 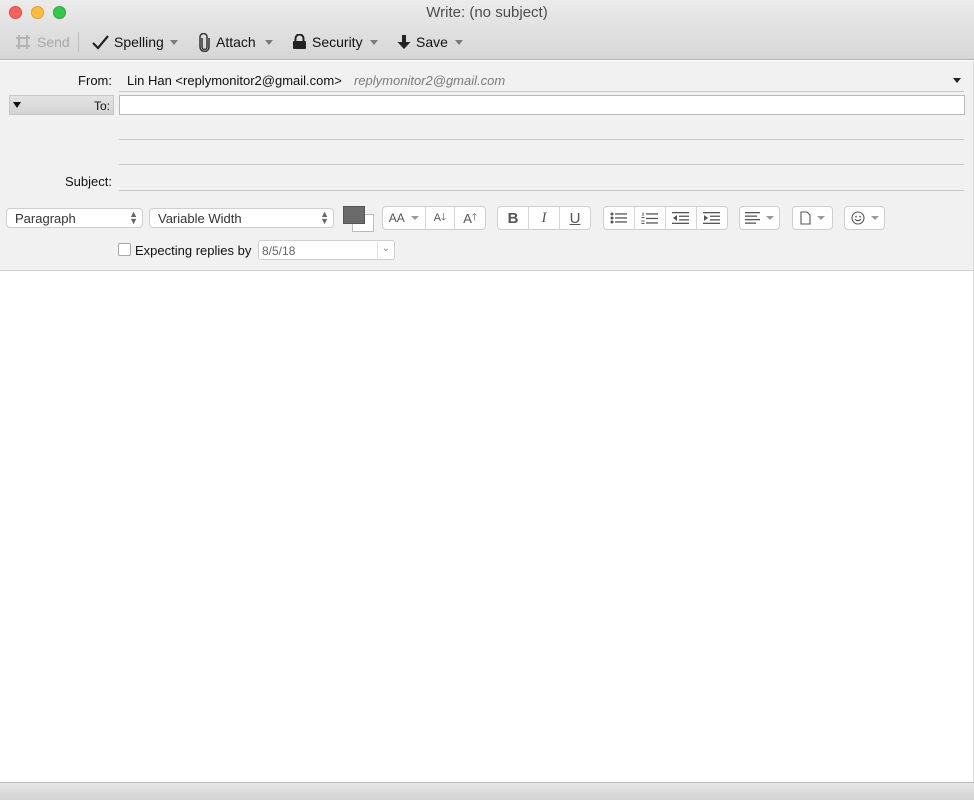 What do you see at coordinates (95, 80) in the screenshot?
I see `from-label: From:` at bounding box center [95, 80].